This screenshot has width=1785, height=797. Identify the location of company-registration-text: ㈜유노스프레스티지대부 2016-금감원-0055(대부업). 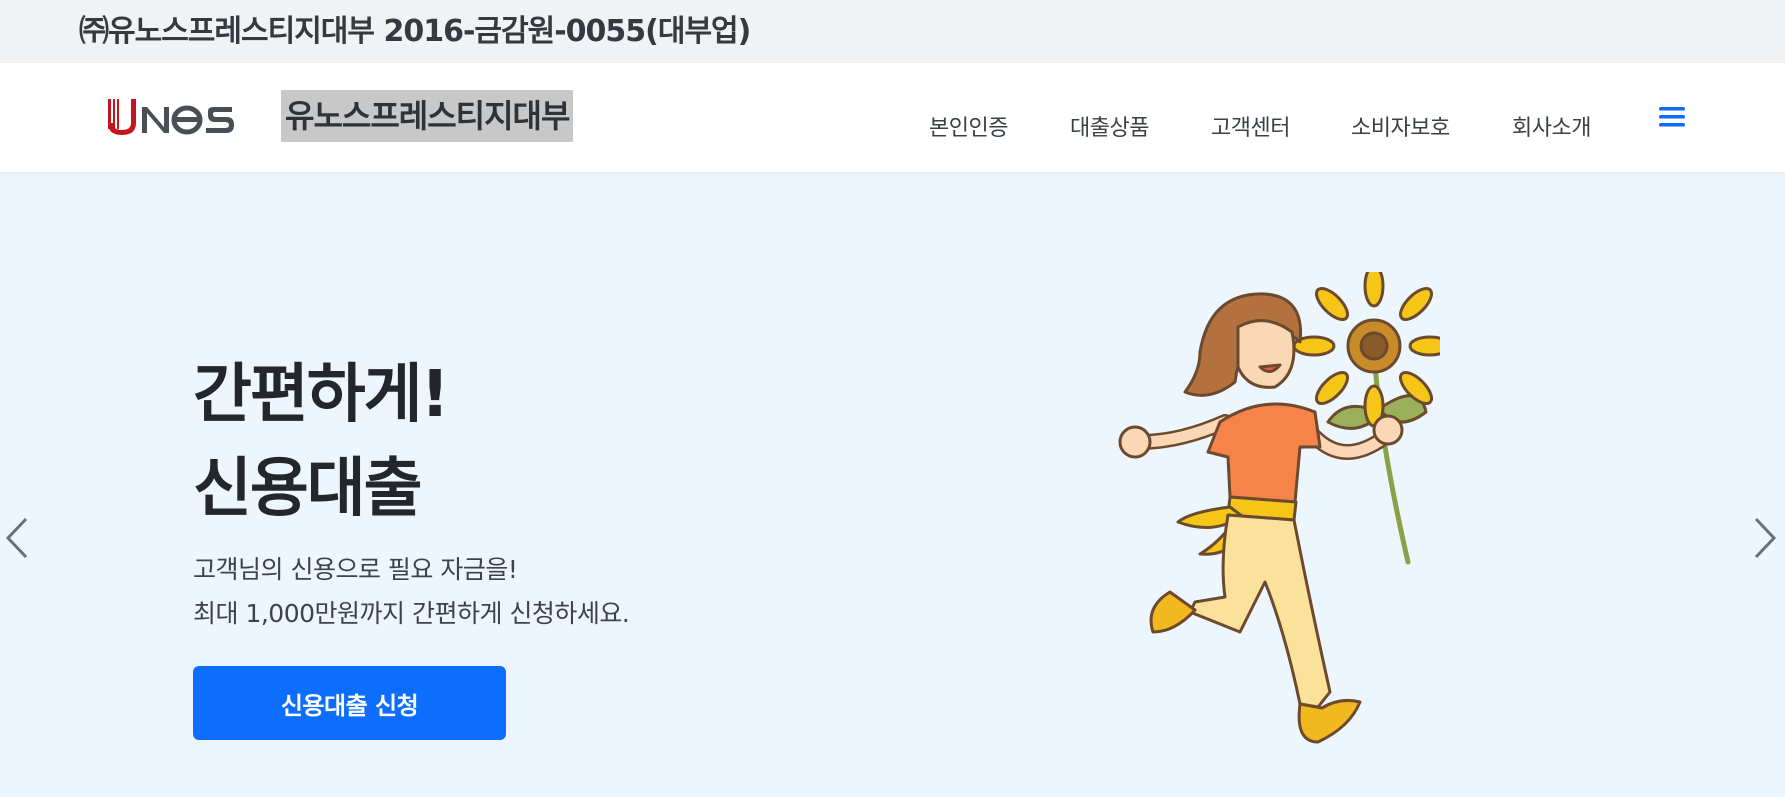
(415, 31).